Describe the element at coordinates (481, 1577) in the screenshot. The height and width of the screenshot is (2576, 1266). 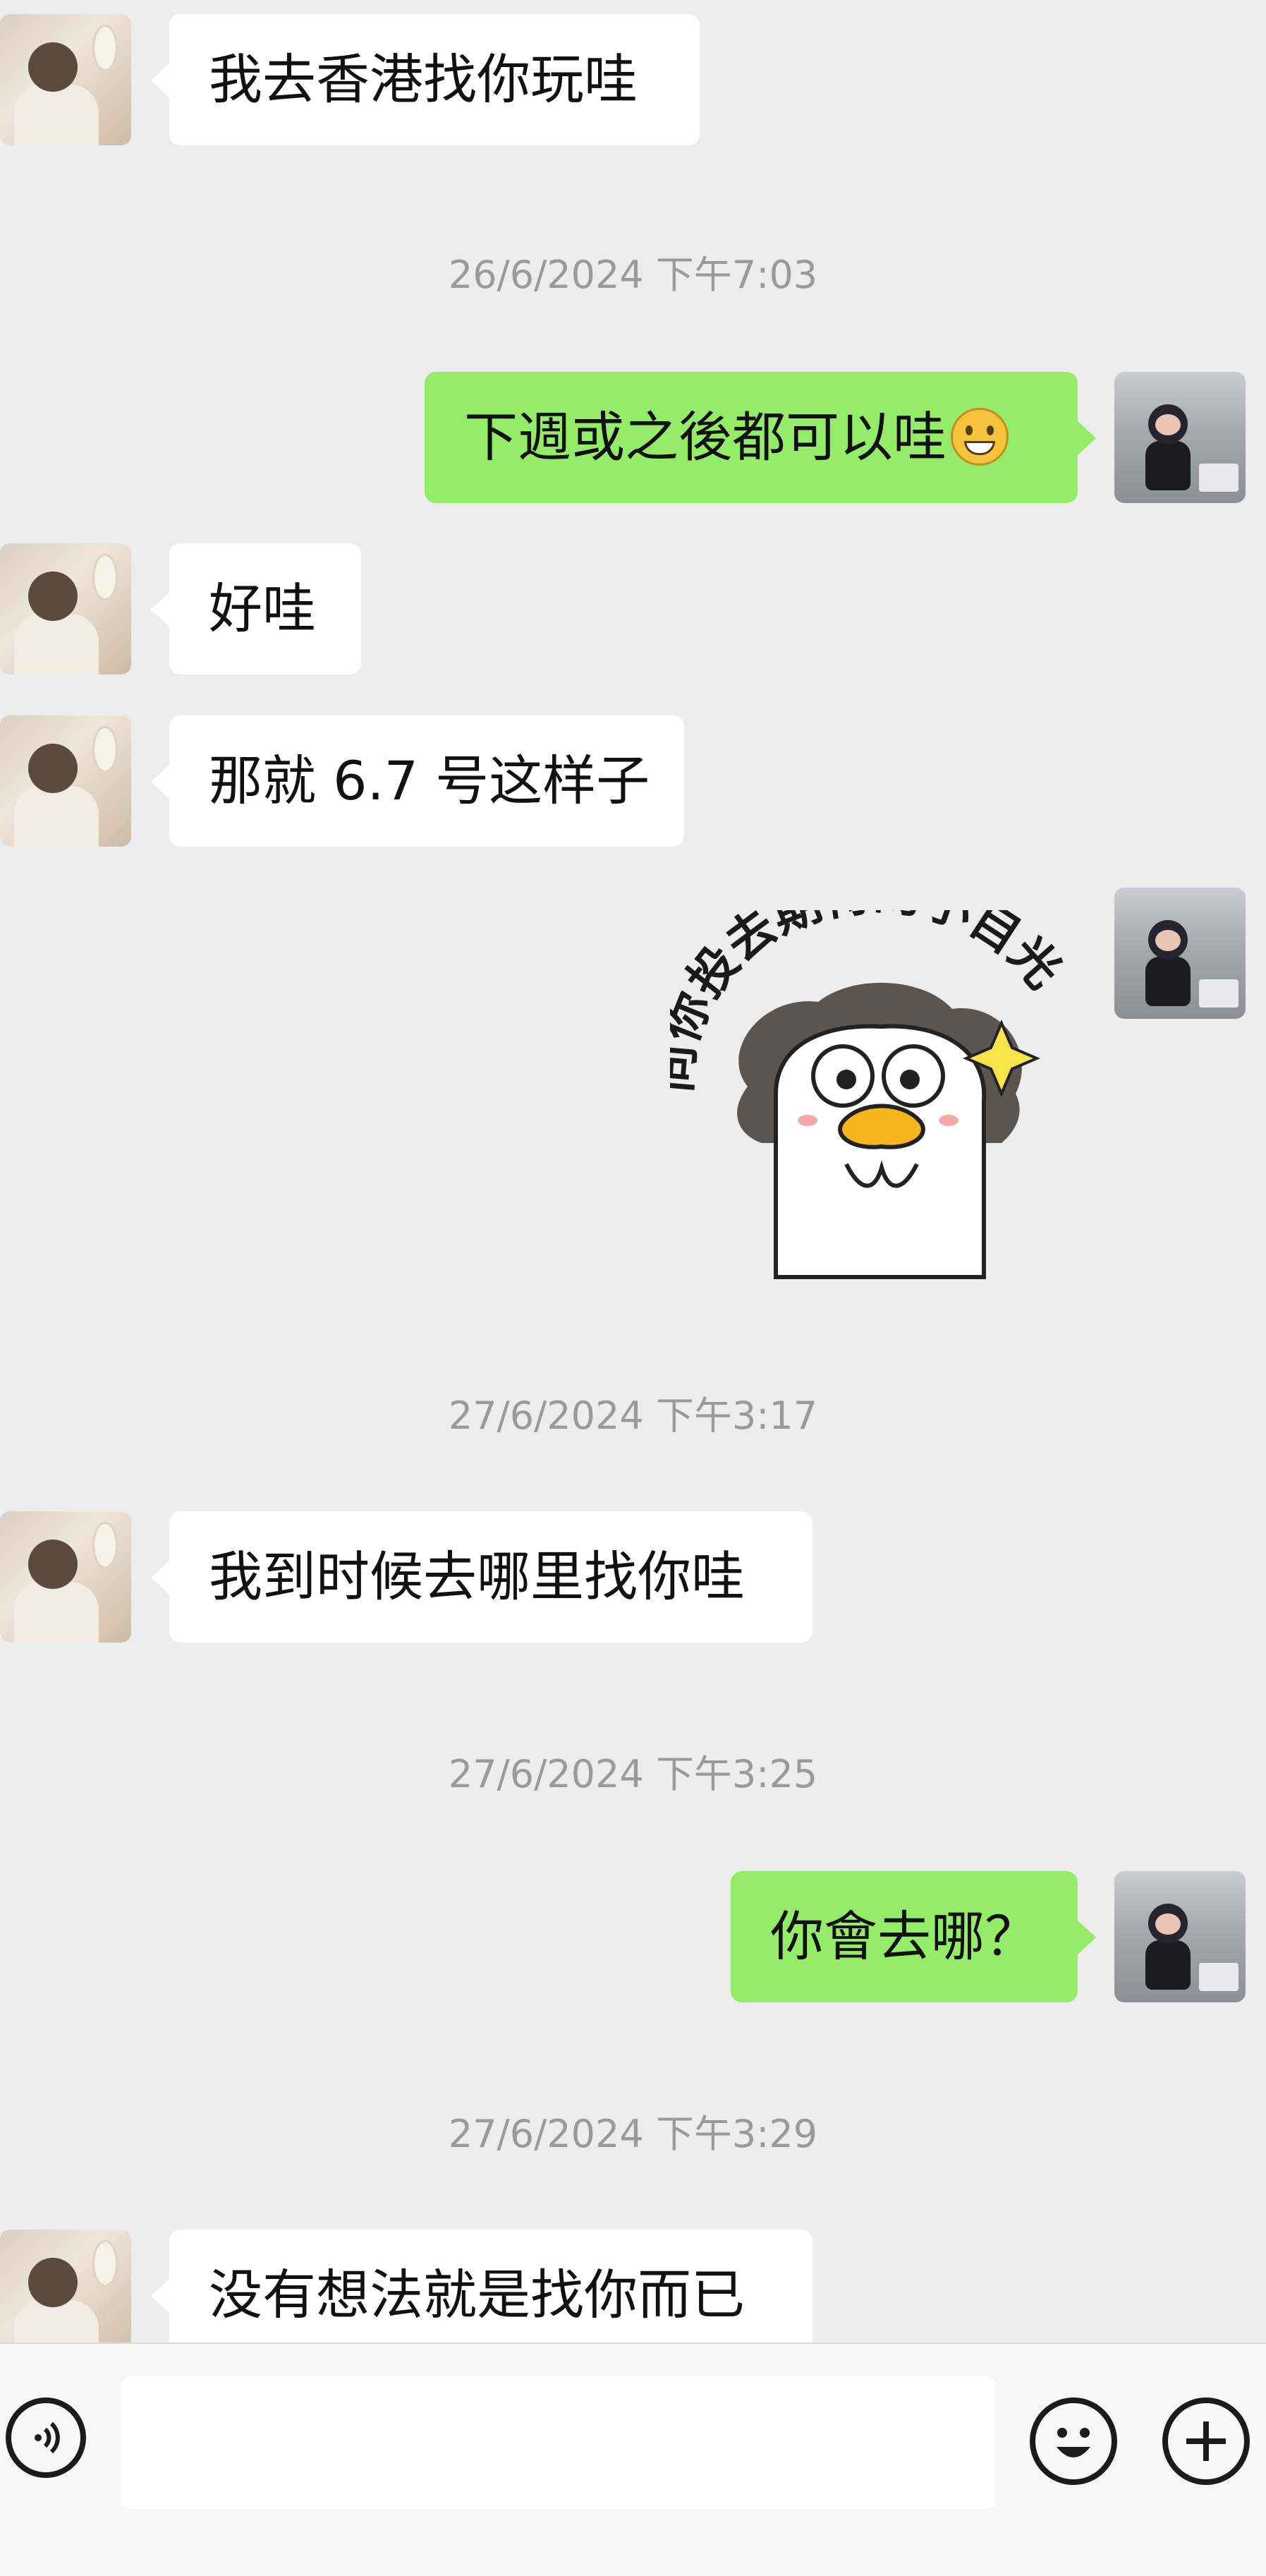
I see `incoming-message-bubble: 我到时候去哪里找你哇` at that location.